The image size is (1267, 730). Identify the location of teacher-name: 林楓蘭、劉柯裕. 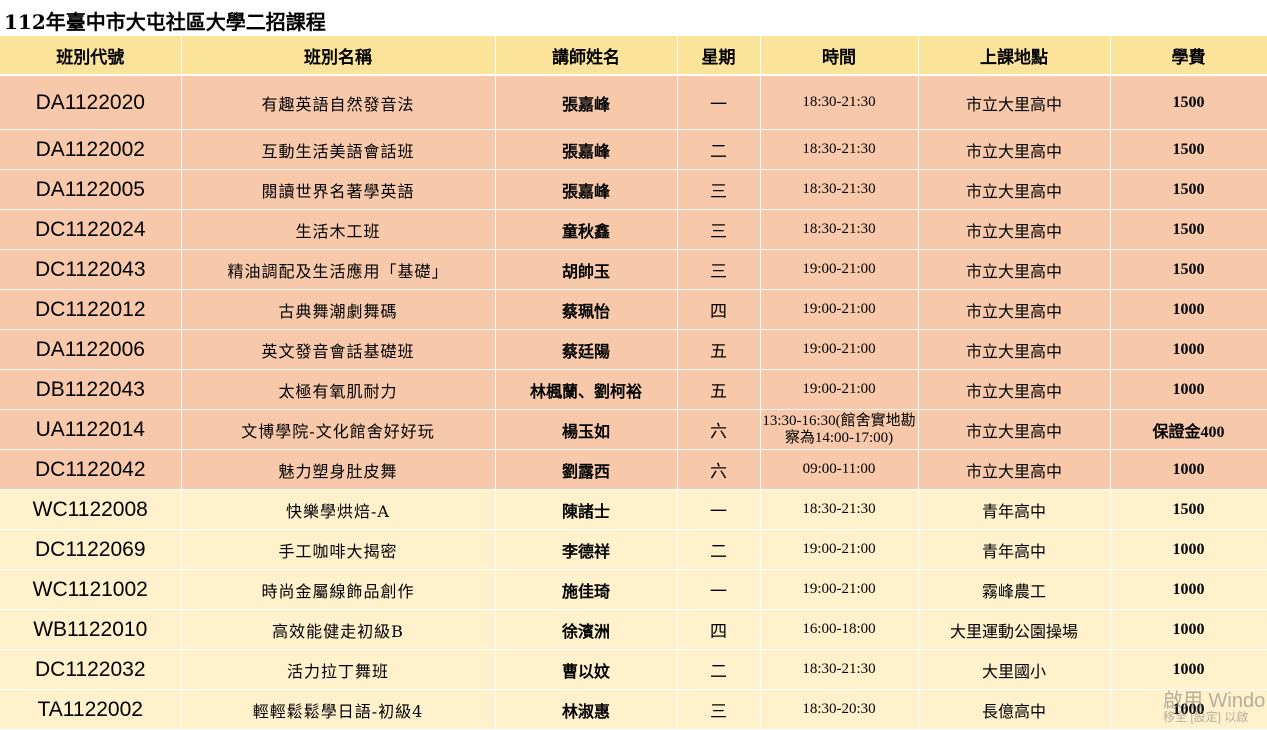
(586, 389).